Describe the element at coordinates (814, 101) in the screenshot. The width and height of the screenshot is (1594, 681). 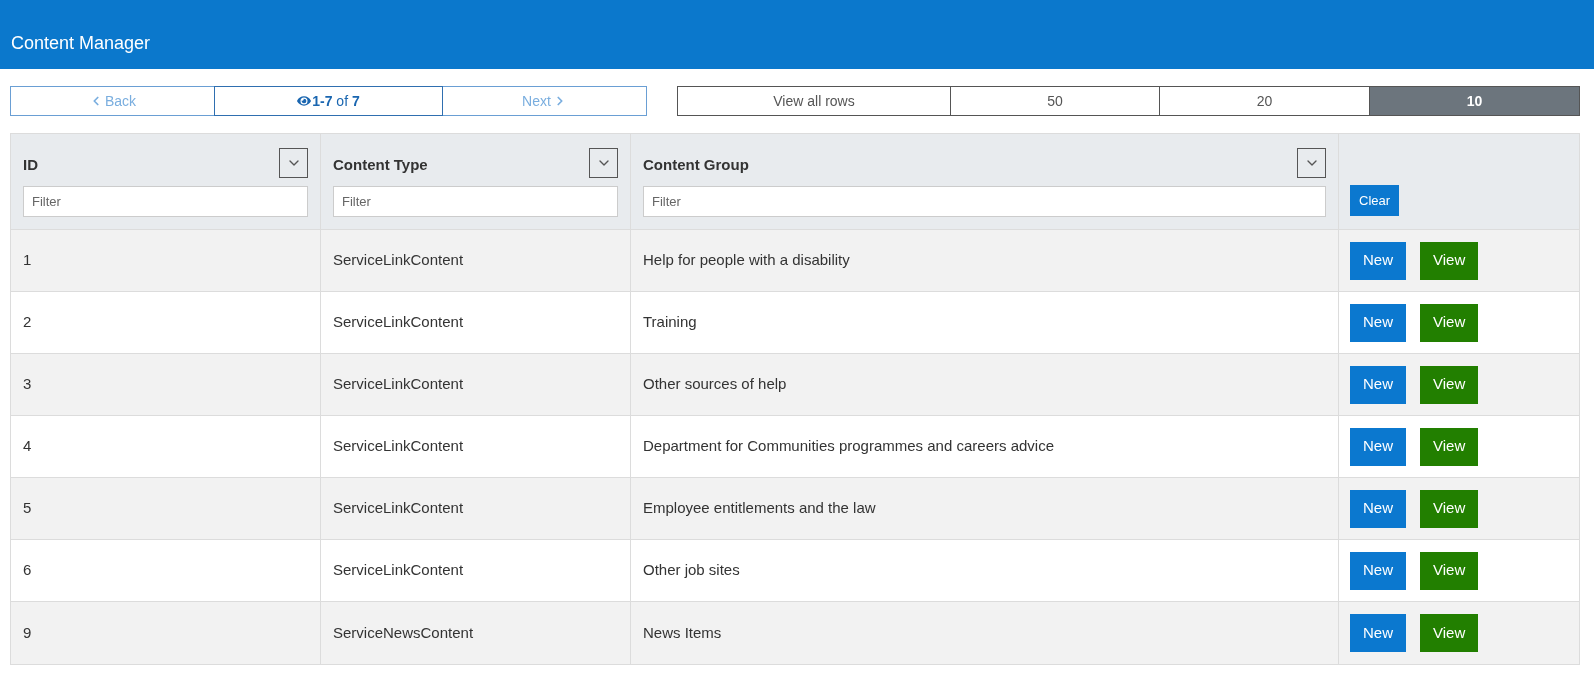
I see `page-size-option: View all rows` at that location.